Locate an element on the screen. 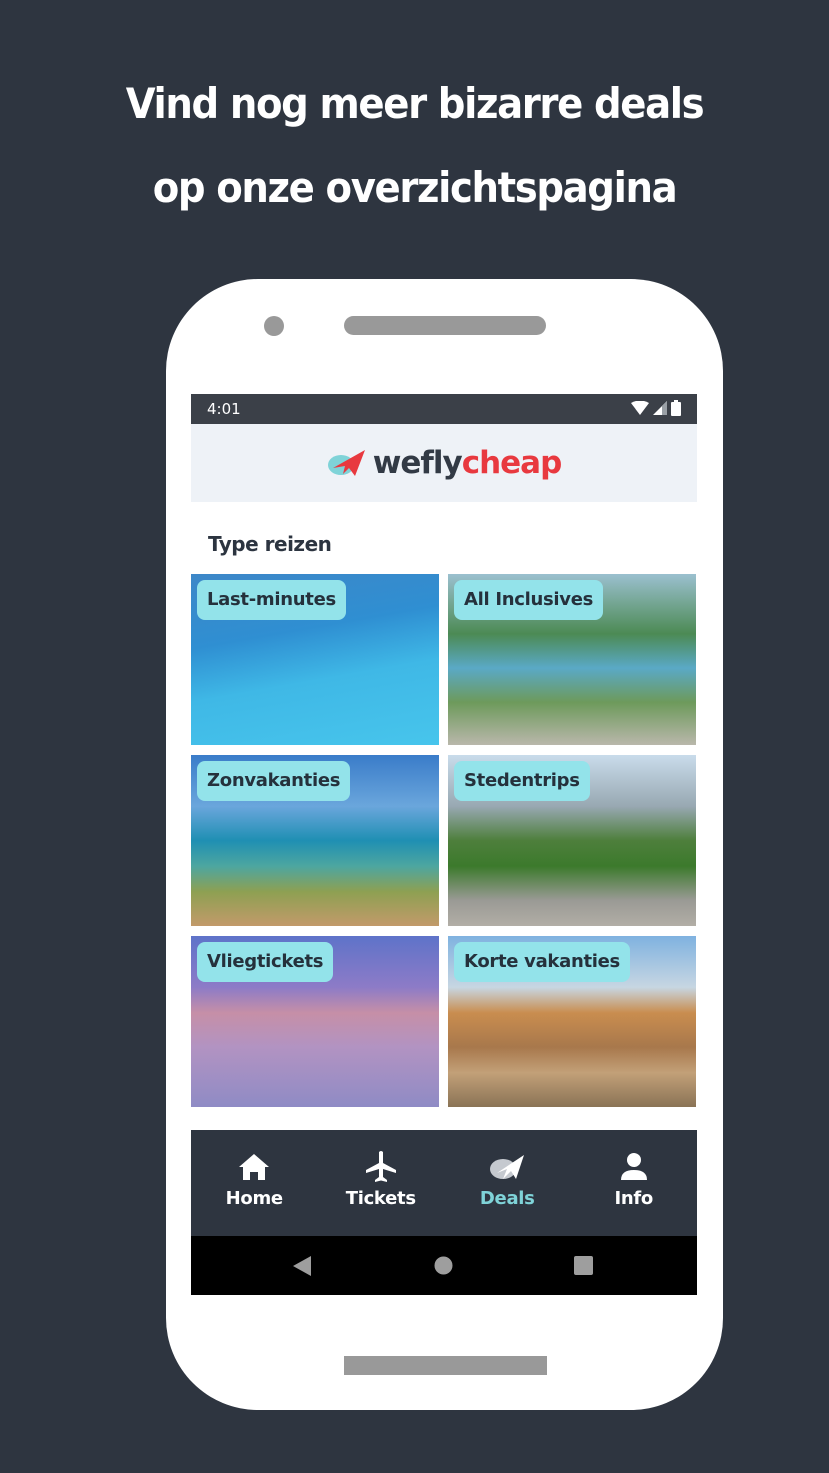  phone-bottom-bar is located at coordinates (445, 1365).